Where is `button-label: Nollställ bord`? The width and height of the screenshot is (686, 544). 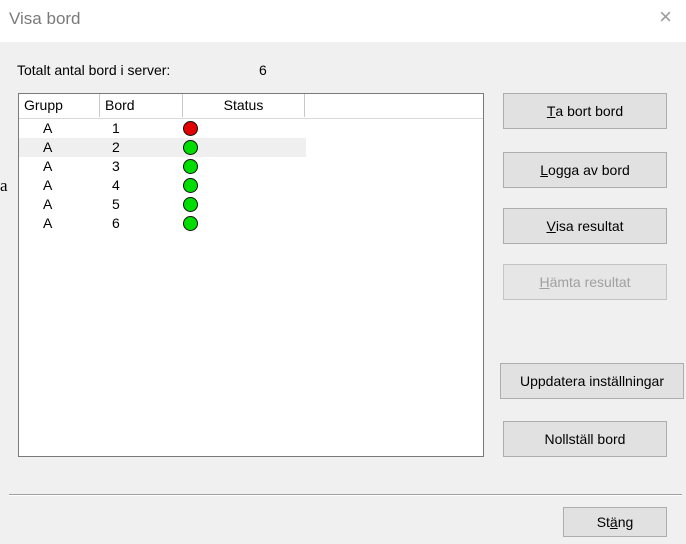 button-label: Nollställ bord is located at coordinates (585, 439).